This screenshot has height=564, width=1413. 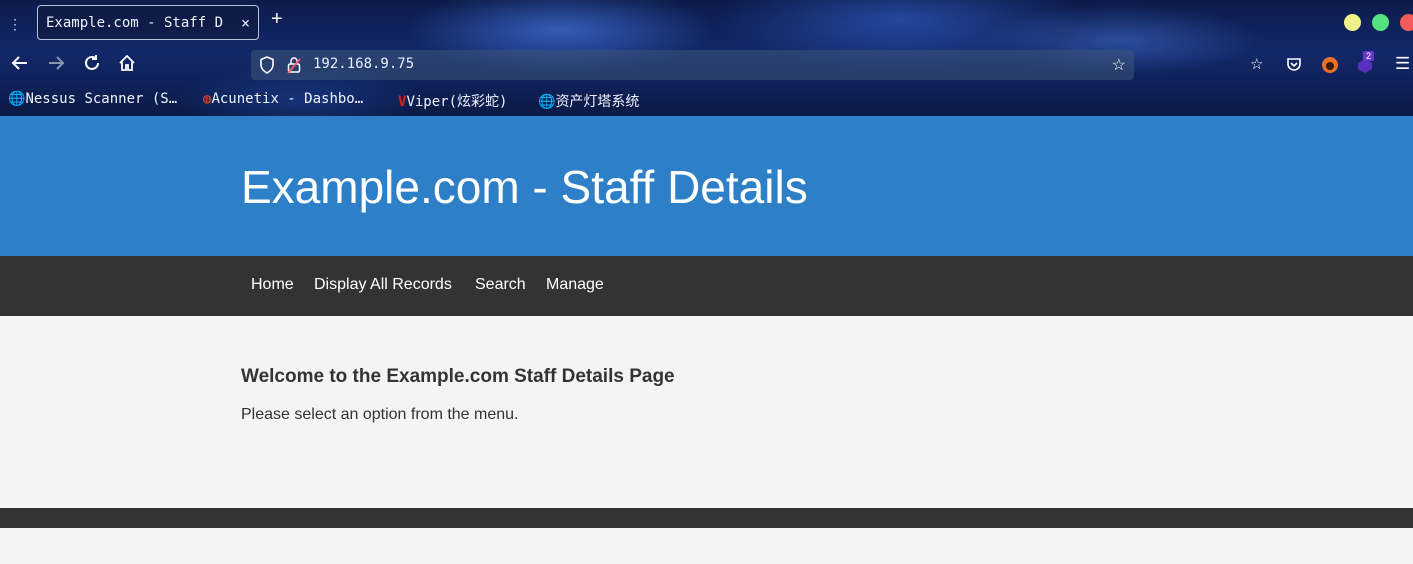 What do you see at coordinates (380, 414) in the screenshot?
I see `welcome-text: Please select an option from the menu.` at bounding box center [380, 414].